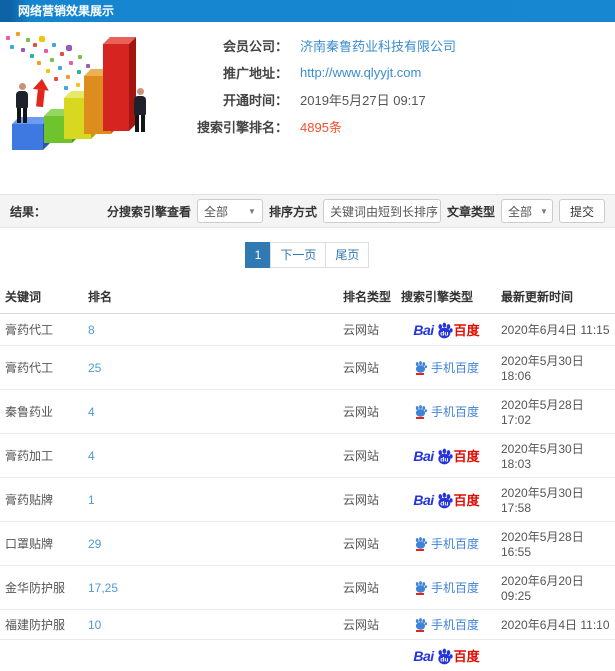 This screenshot has width=615, height=671. I want to click on confetti-decoration, so click(8, 38).